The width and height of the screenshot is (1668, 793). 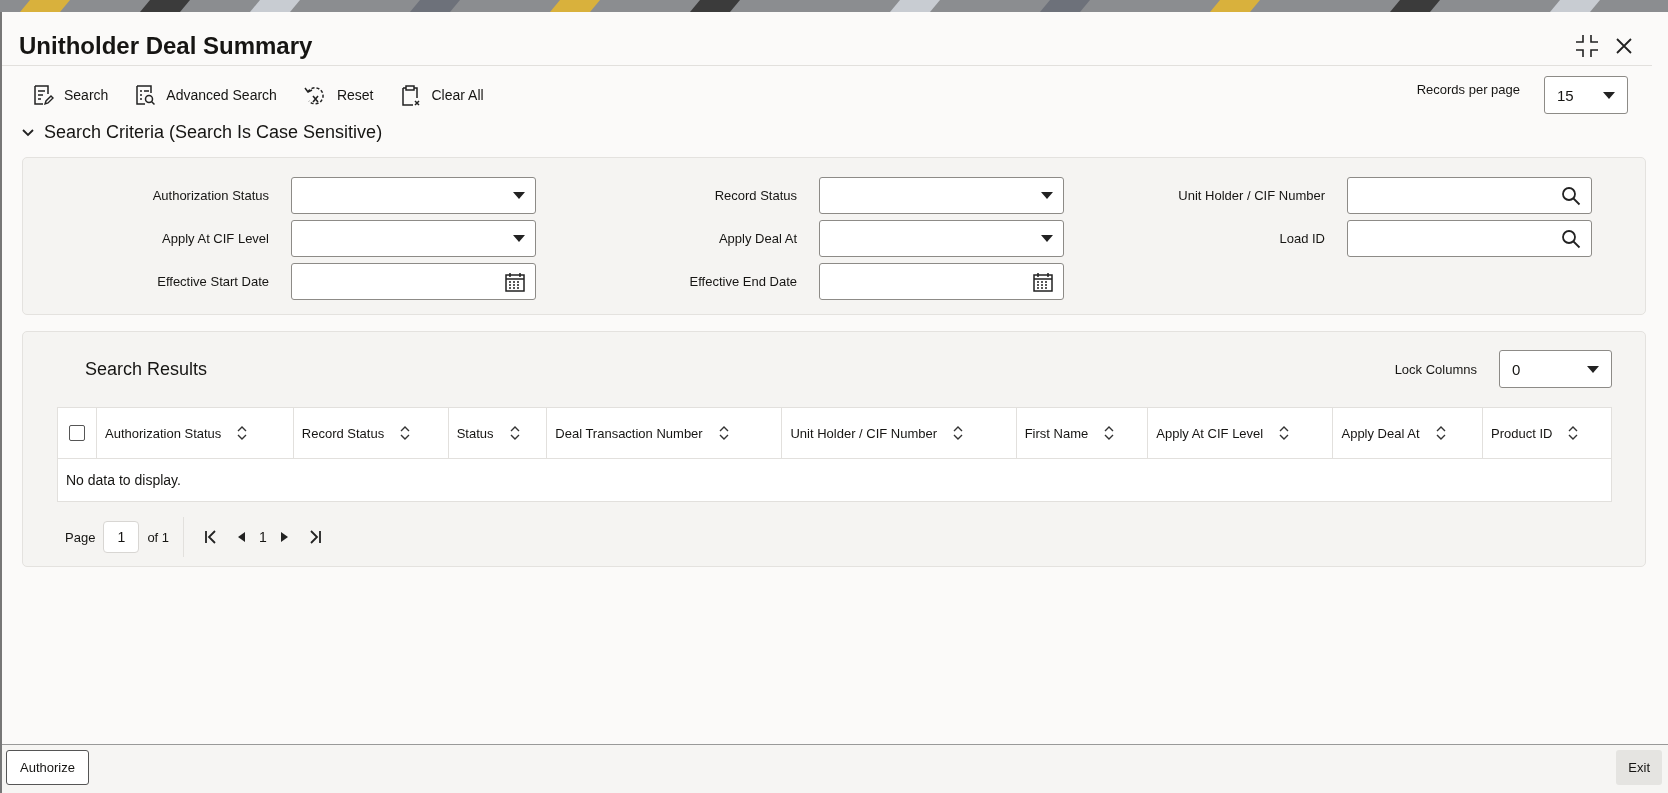 I want to click on section-title: Search Results, so click(x=146, y=369).